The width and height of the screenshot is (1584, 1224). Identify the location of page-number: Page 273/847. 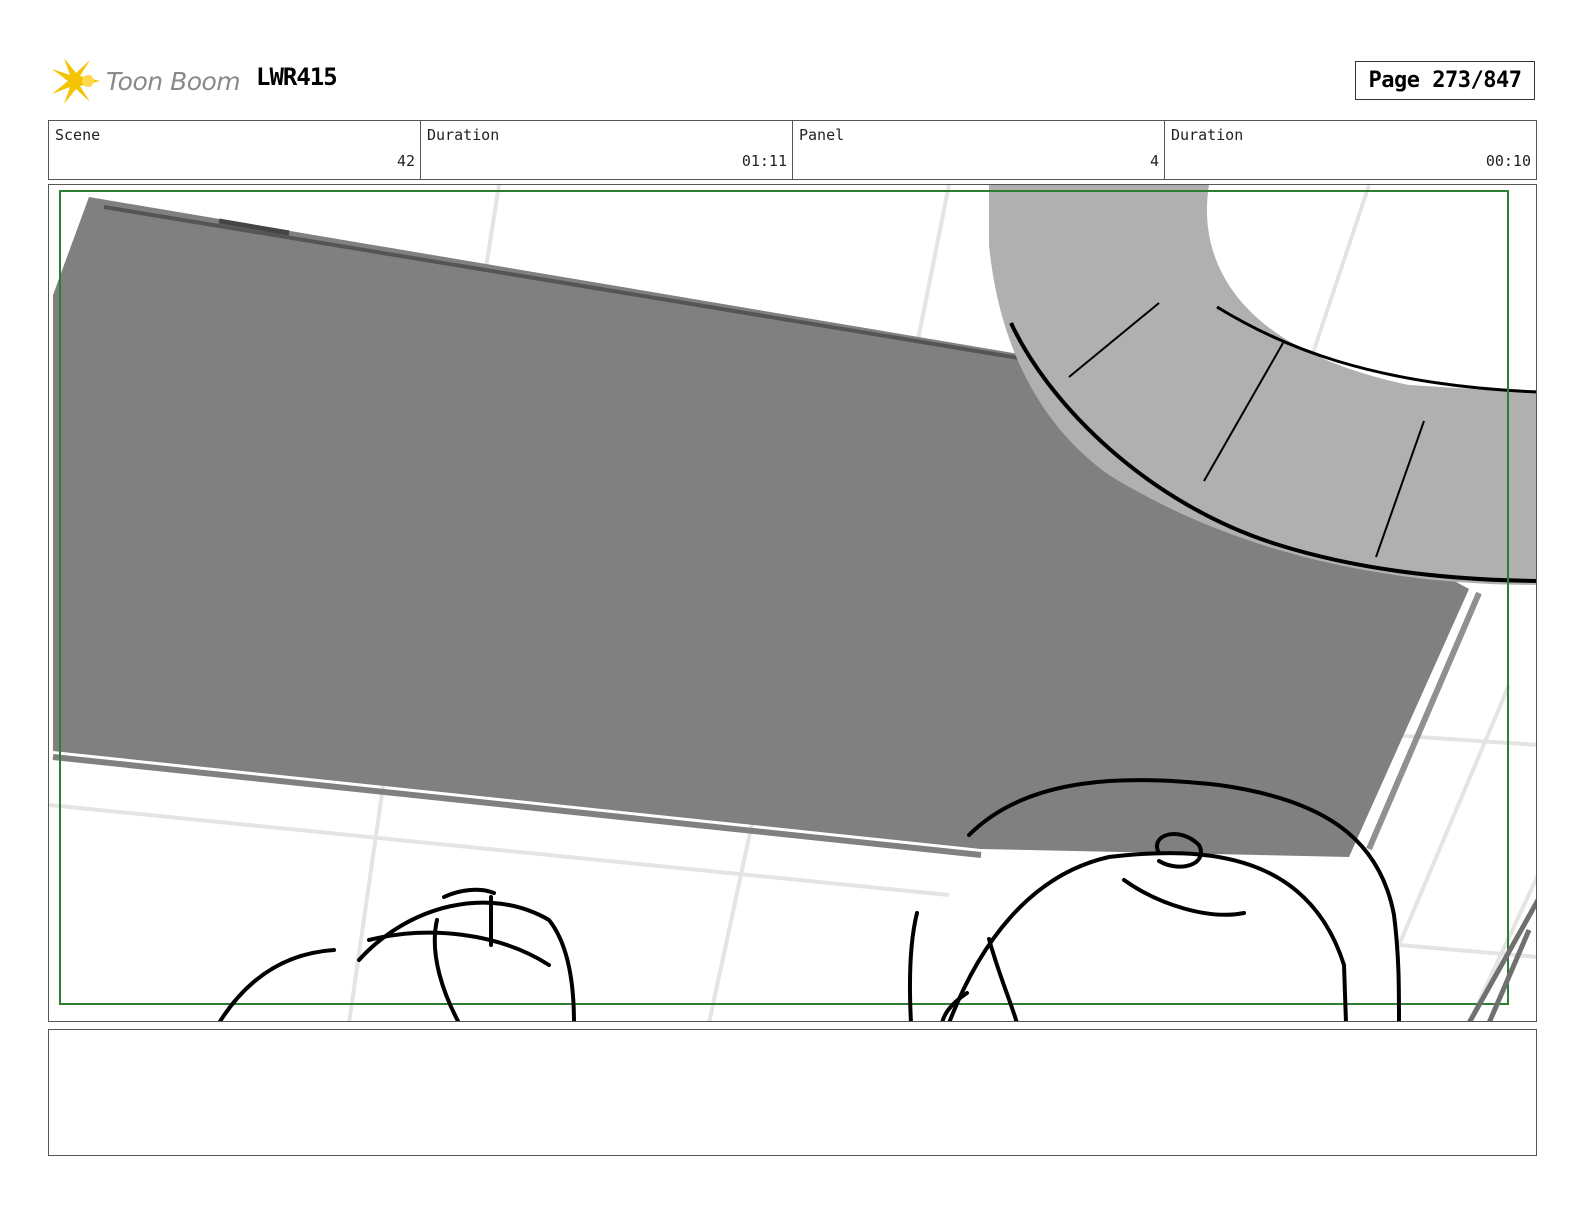
(1445, 80).